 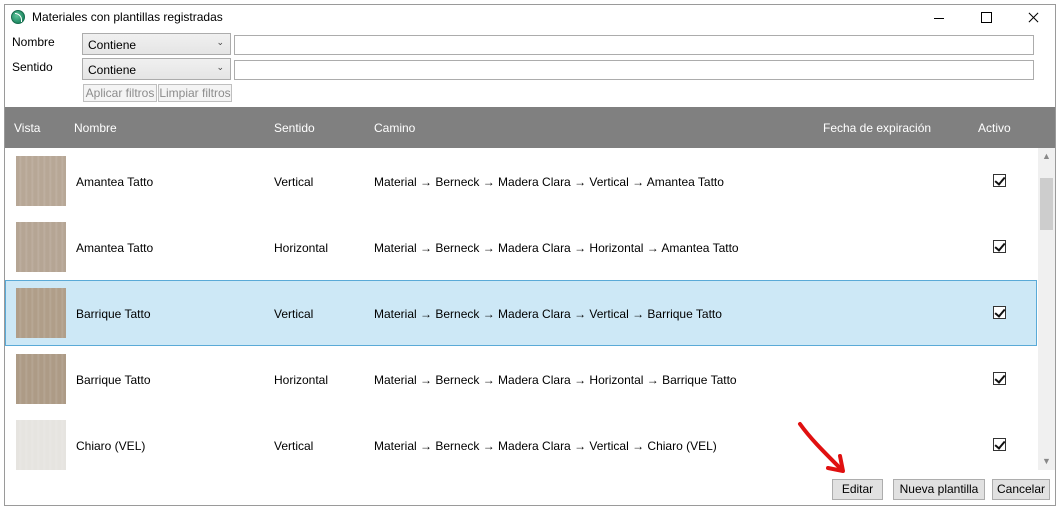 I want to click on title-bar: Materiales con plantillas registradas, so click(x=530, y=18).